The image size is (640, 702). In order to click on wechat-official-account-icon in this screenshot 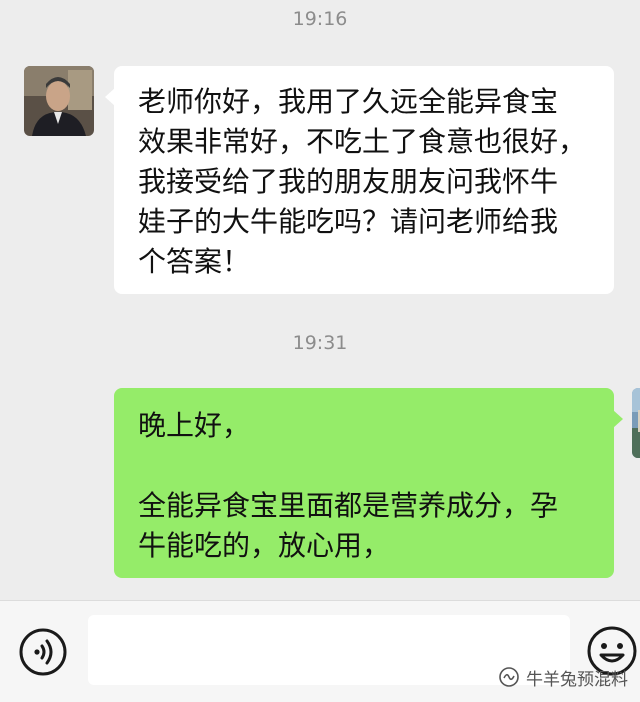, I will do `click(509, 677)`.